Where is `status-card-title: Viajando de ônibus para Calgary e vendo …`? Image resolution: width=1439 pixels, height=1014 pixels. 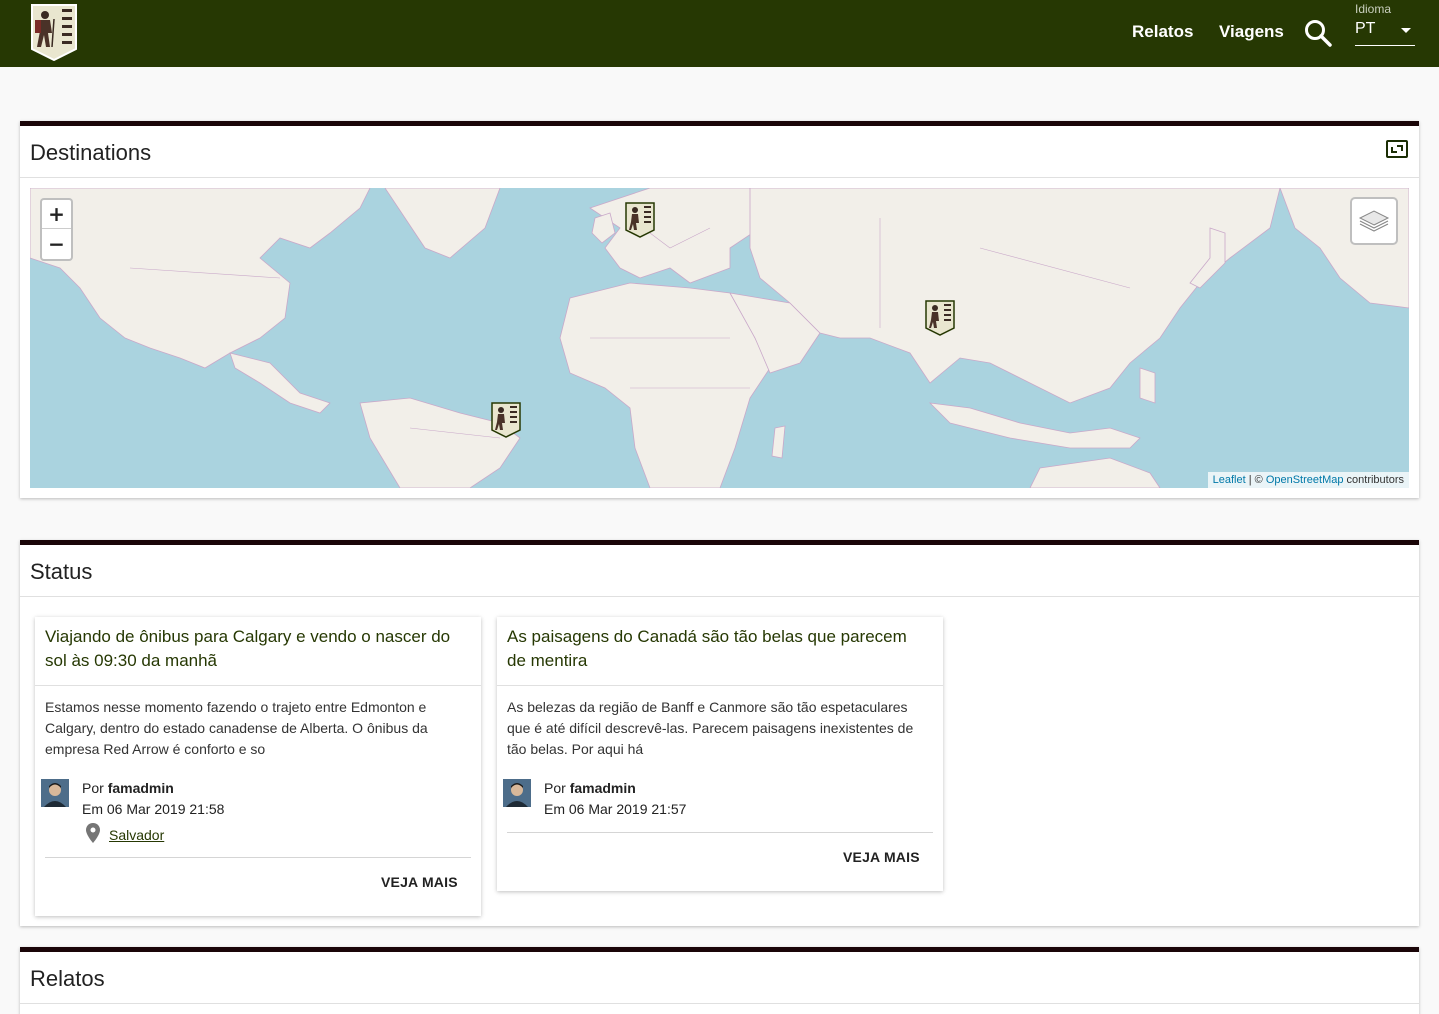 status-card-title: Viajando de ônibus para Calgary e vendo … is located at coordinates (255, 649).